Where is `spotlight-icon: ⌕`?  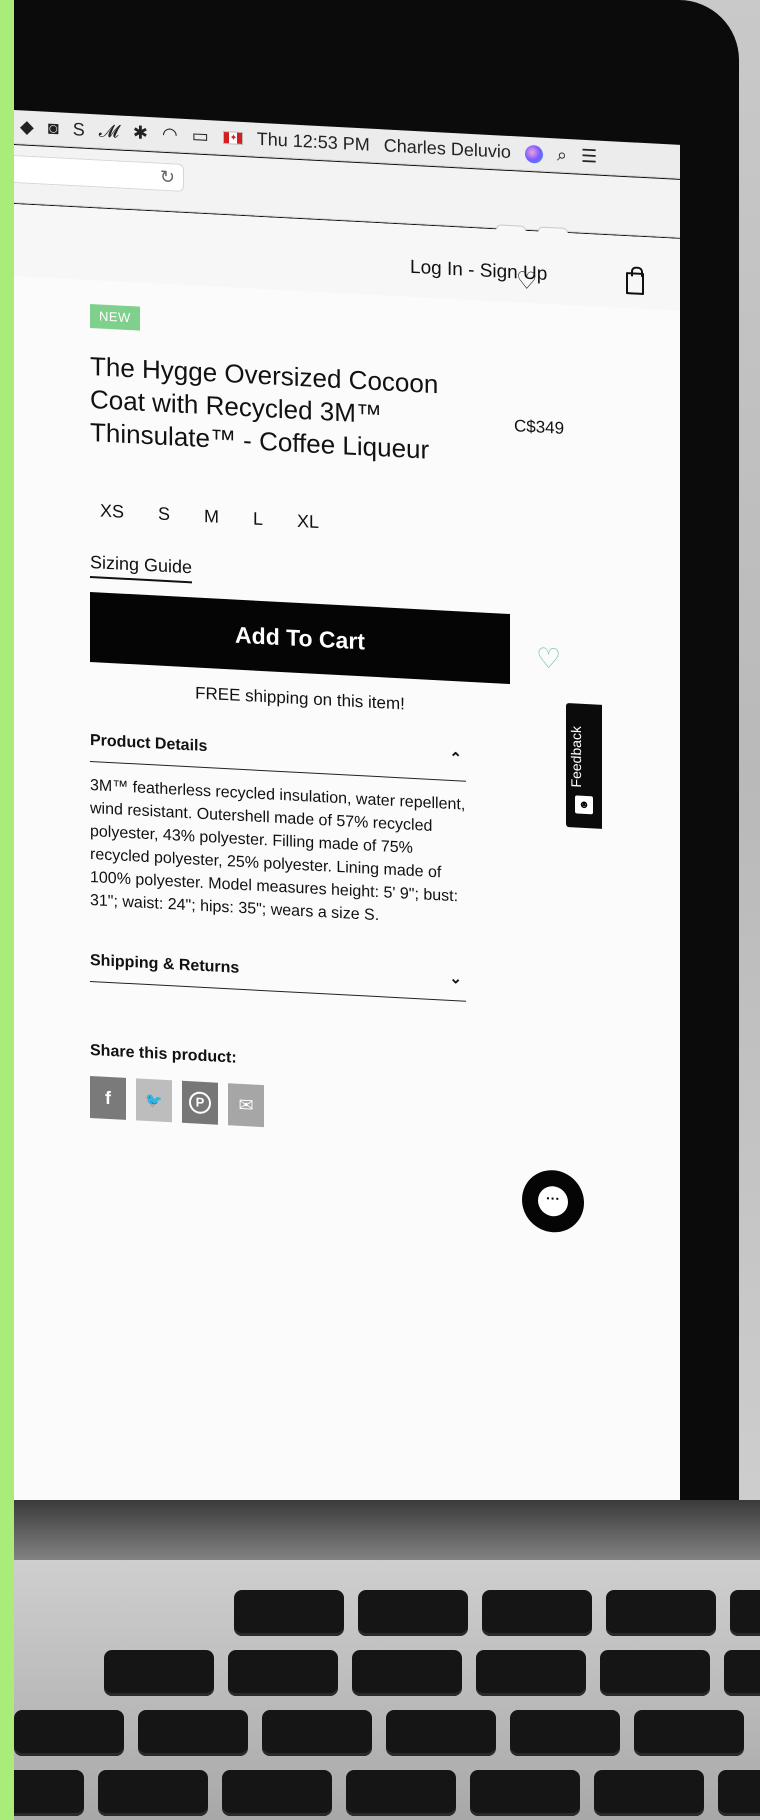 spotlight-icon: ⌕ is located at coordinates (562, 155).